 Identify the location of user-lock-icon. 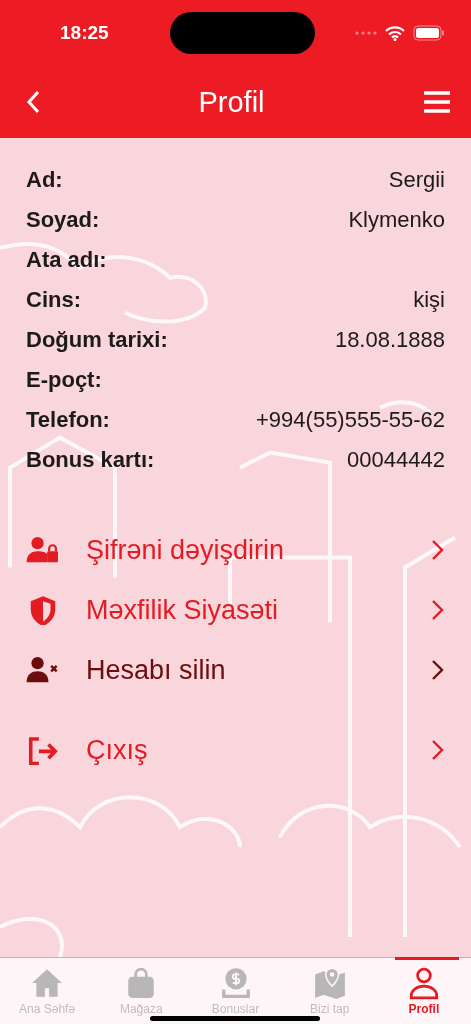
(43, 550).